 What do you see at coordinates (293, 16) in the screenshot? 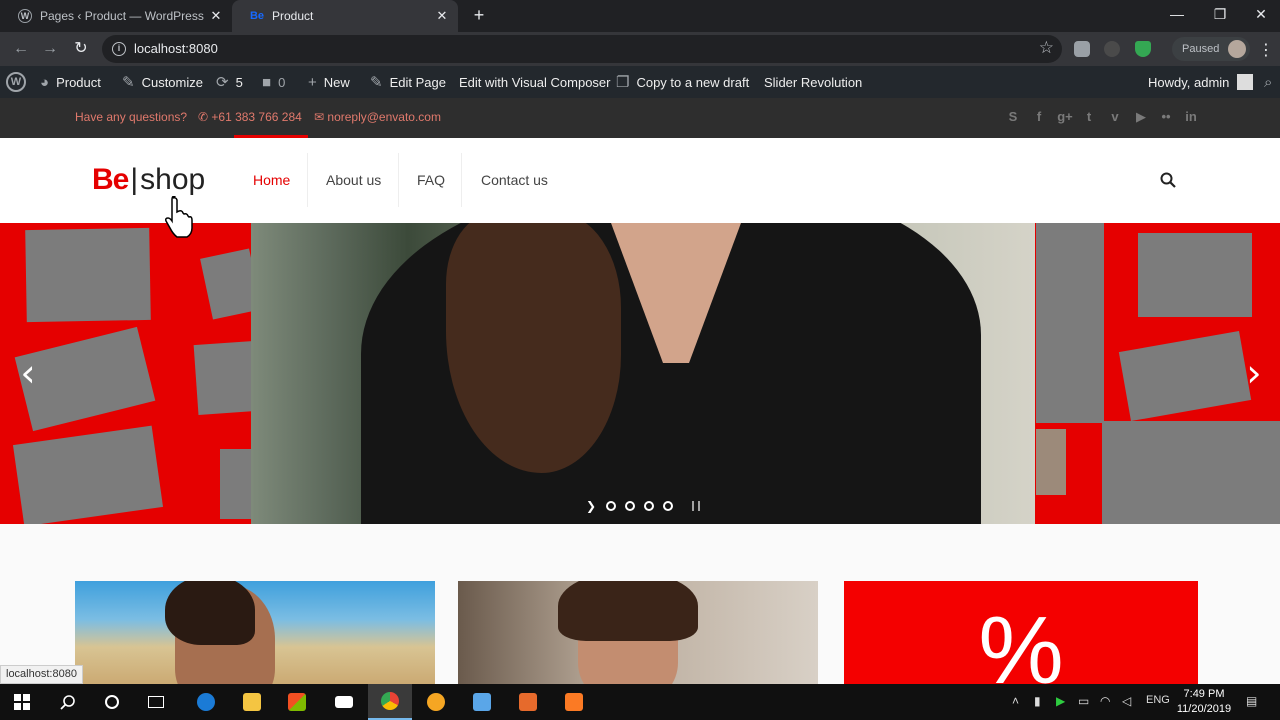
I see `tab-title: Product` at bounding box center [293, 16].